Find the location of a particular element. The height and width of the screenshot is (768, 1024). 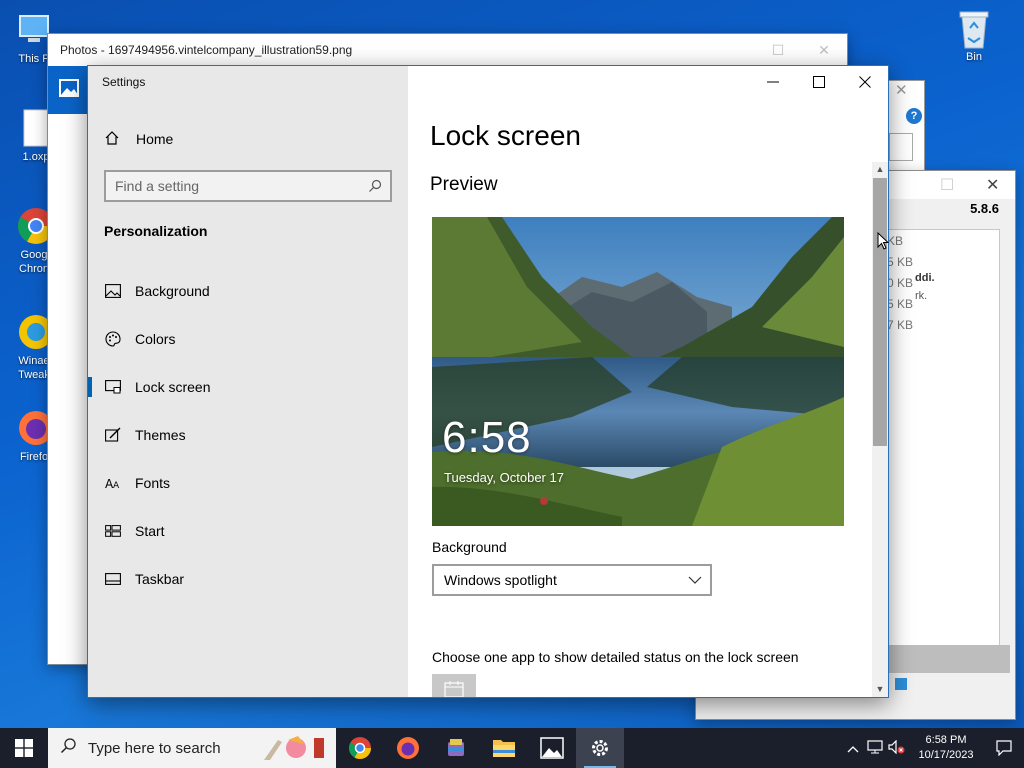

nav-item-colors: Colors is located at coordinates (248, 339).